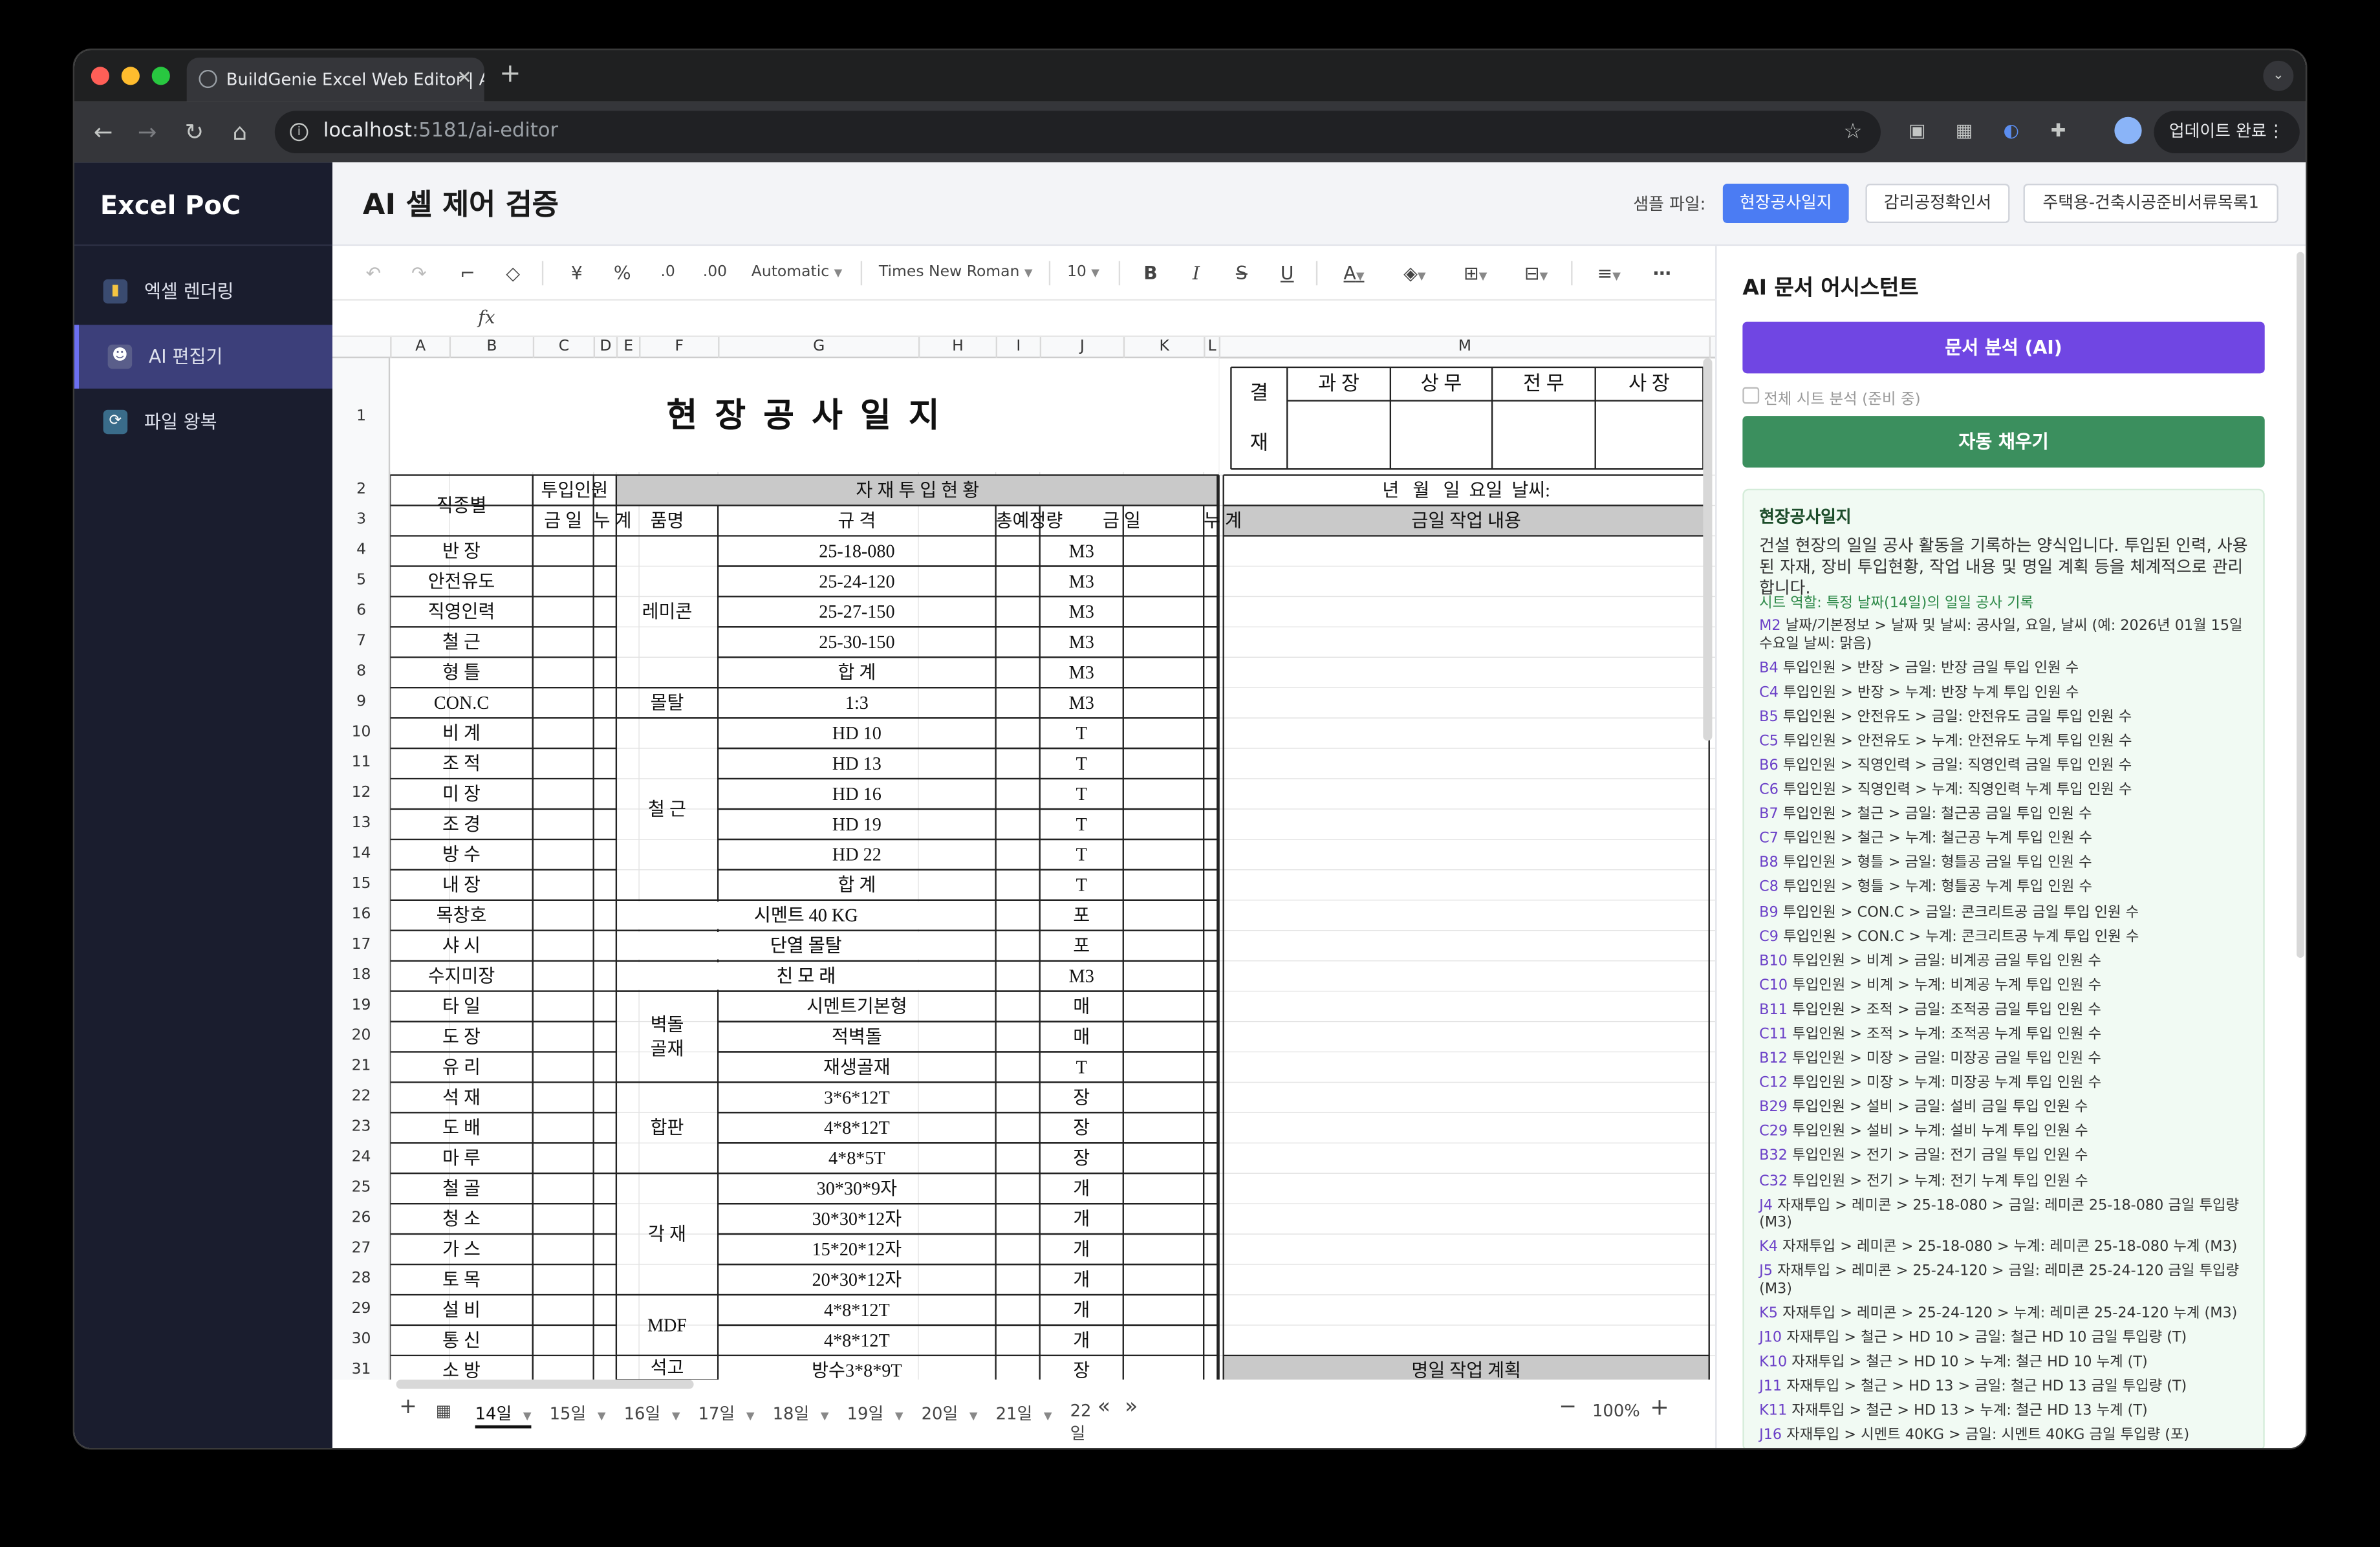 The width and height of the screenshot is (2380, 1547). What do you see at coordinates (1660, 1407) in the screenshot?
I see `zoom-in-icon: +` at bounding box center [1660, 1407].